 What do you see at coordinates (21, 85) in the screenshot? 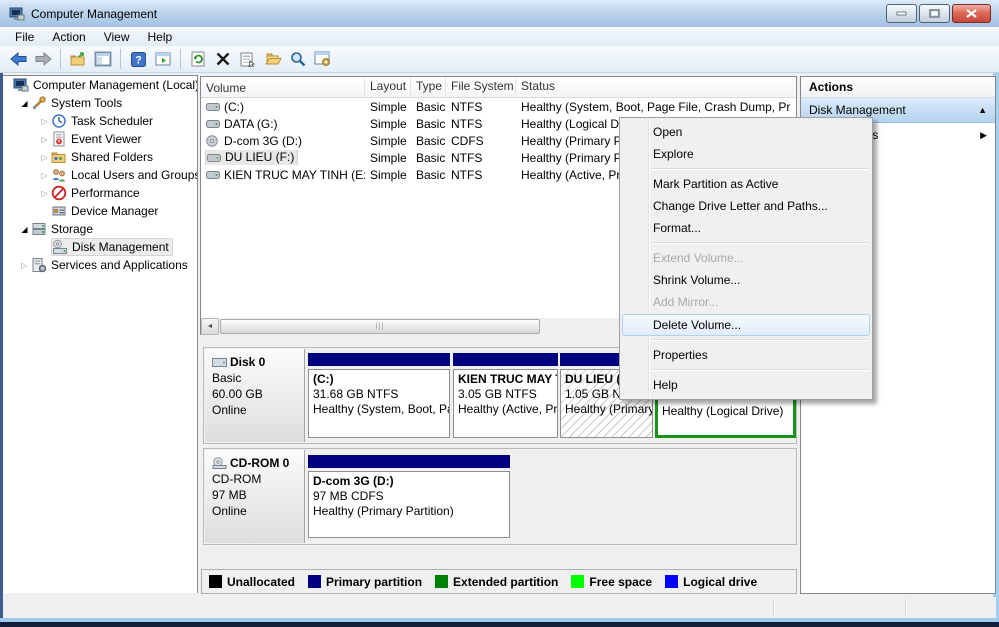
I see `computer-management-icon` at bounding box center [21, 85].